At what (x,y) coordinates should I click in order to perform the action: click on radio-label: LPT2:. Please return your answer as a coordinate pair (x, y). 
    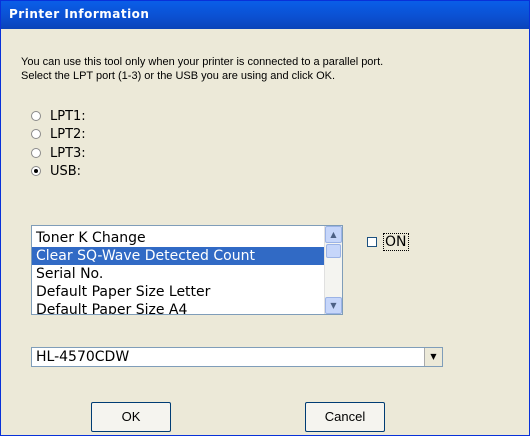
    Looking at the image, I should click on (68, 134).